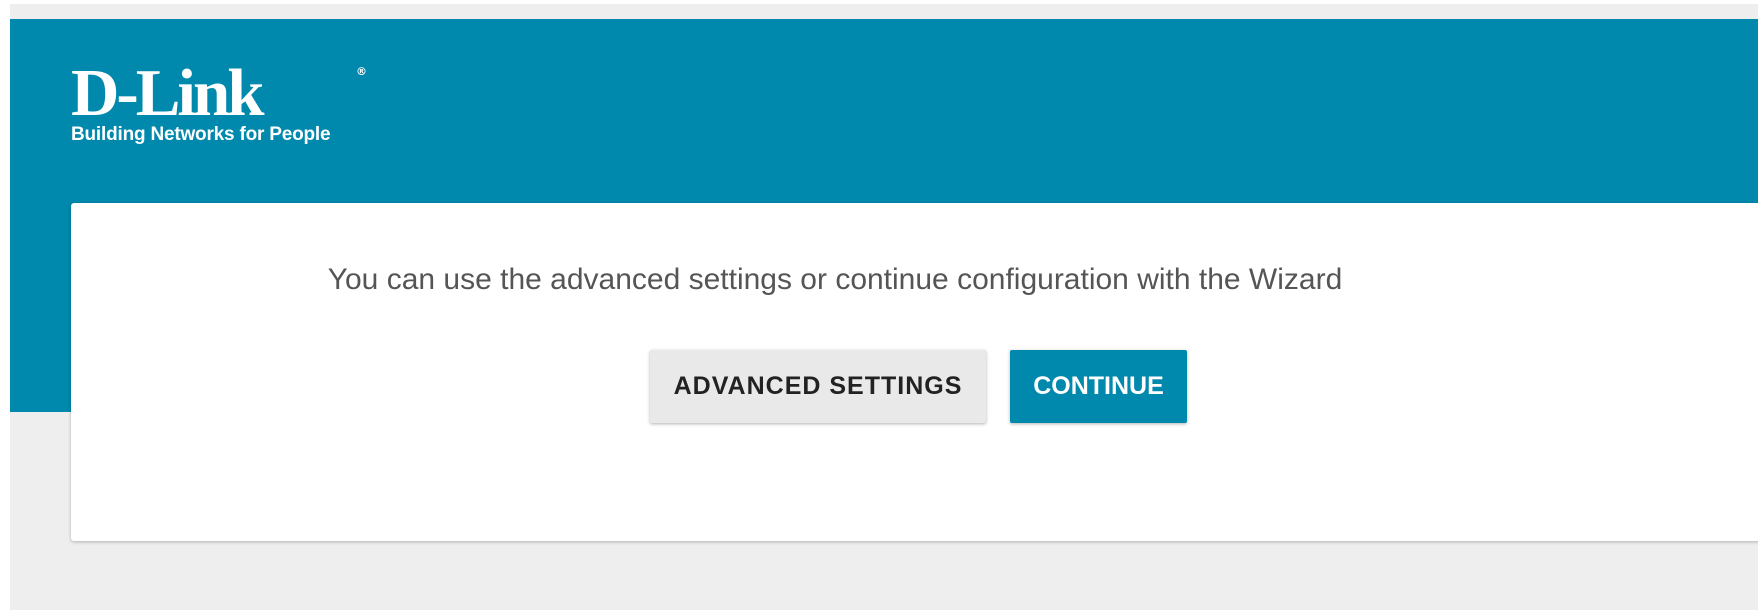 This screenshot has height=614, width=1758. I want to click on continue-button: CONTINUE, so click(1098, 386).